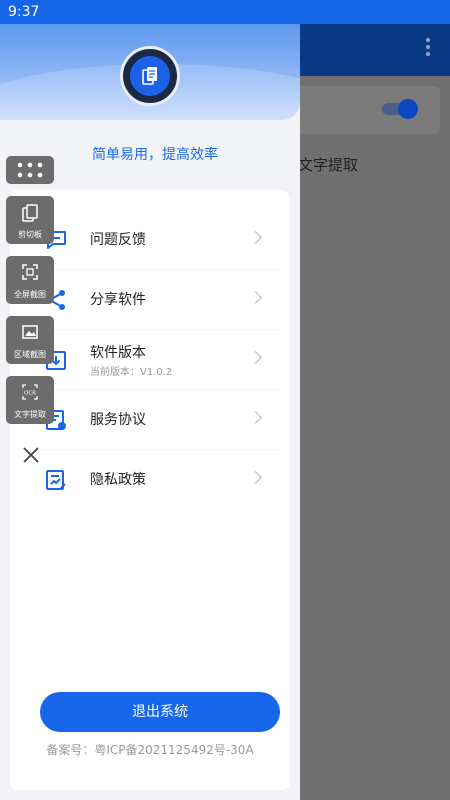 This screenshot has height=800, width=450. What do you see at coordinates (118, 300) in the screenshot?
I see `menu-item-label: 分享软件` at bounding box center [118, 300].